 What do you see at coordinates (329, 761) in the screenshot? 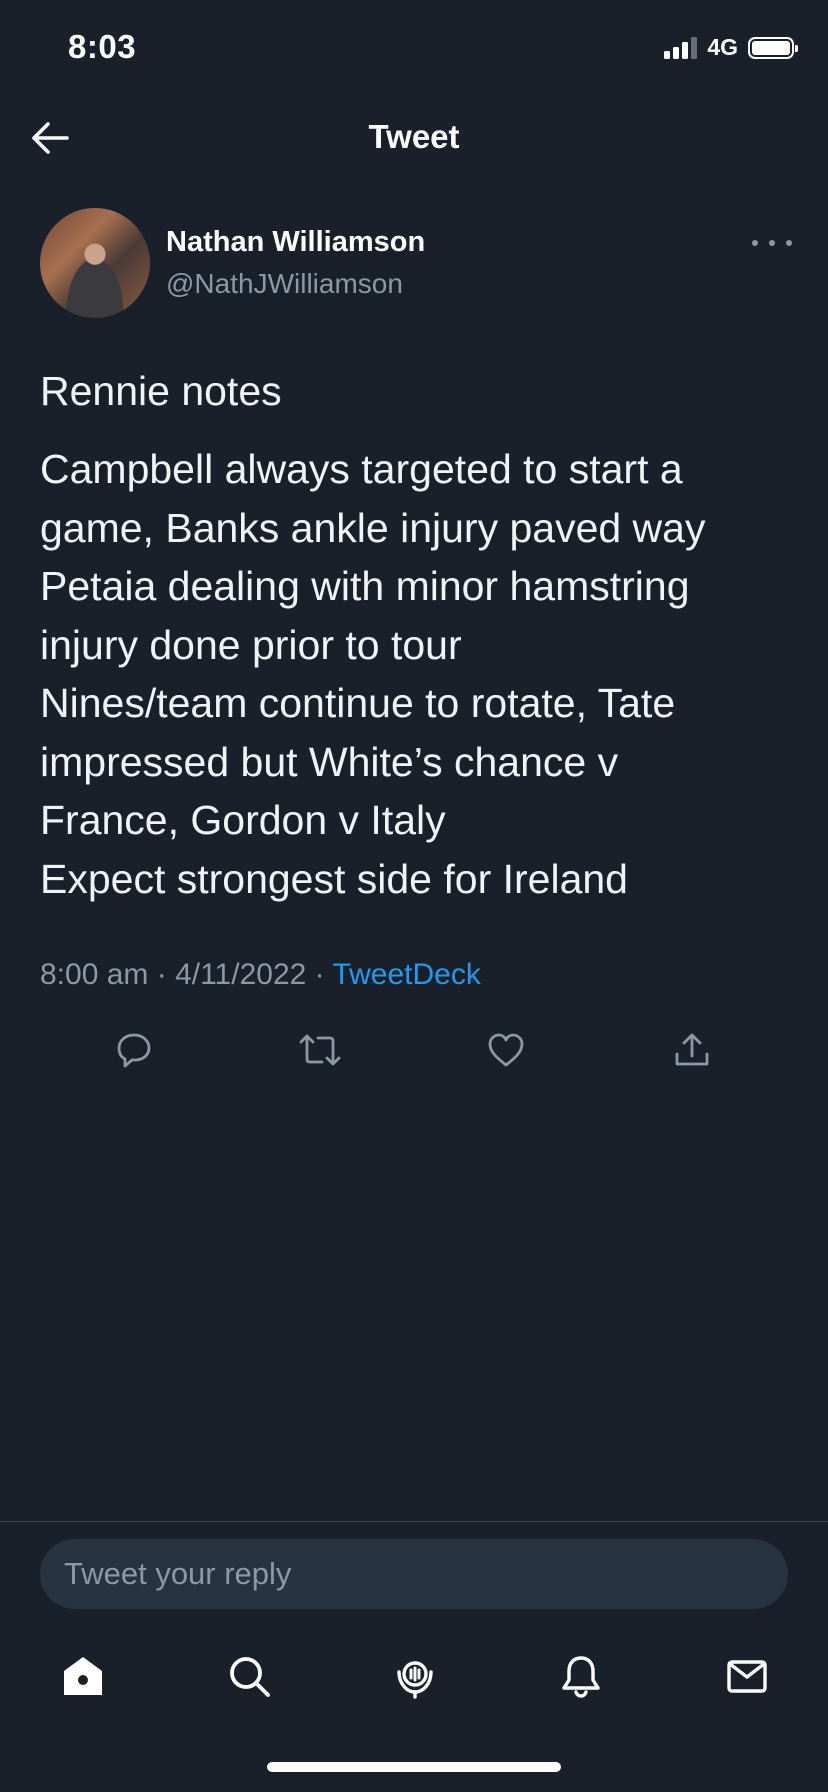
I see `tweet-line: impressed but White’s chance v` at bounding box center [329, 761].